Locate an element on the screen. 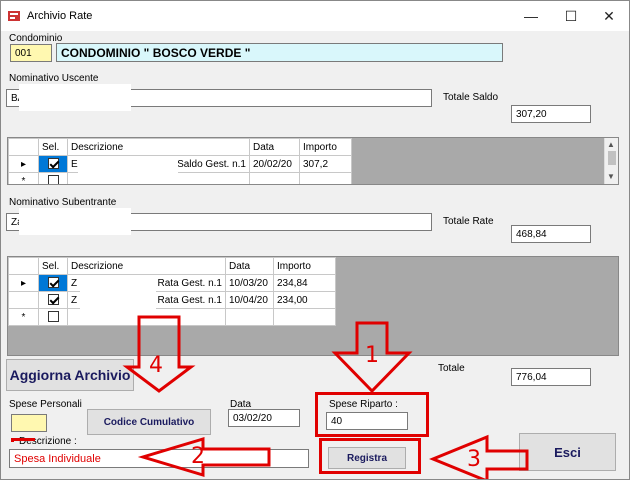  arrow-left-2-icon is located at coordinates (204, 457).